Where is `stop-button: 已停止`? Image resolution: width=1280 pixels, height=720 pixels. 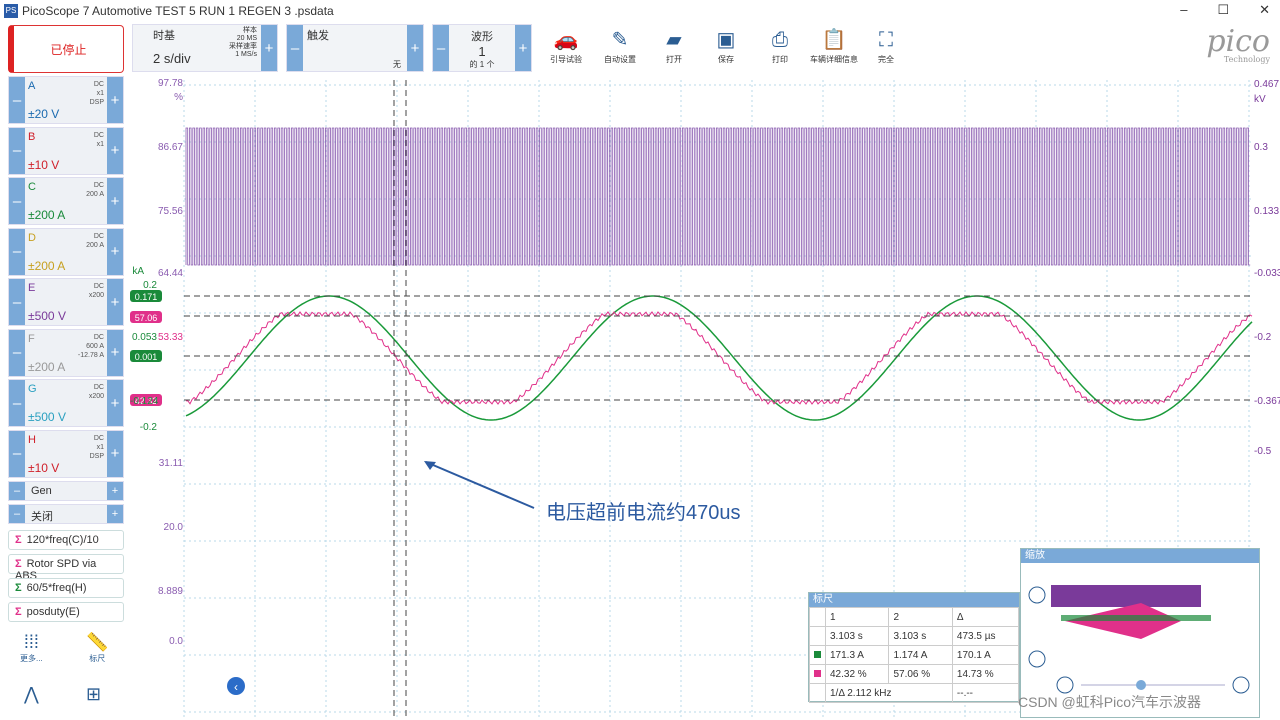
stop-button: 已停止 is located at coordinates (66, 49).